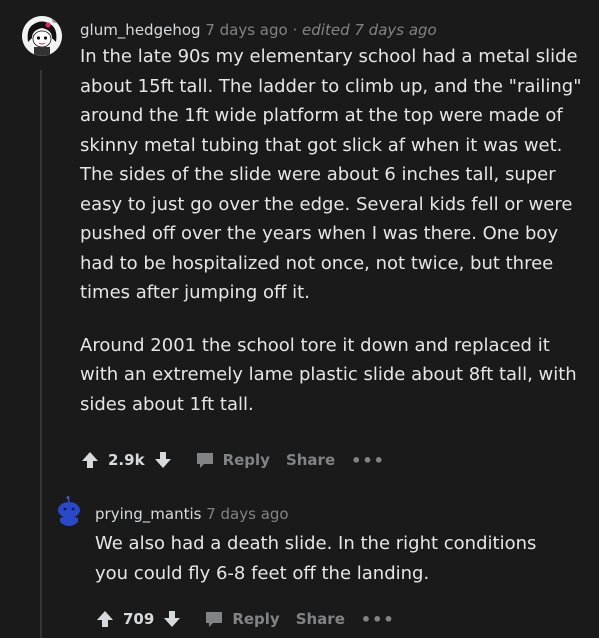  What do you see at coordinates (140, 30) in the screenshot?
I see `username-link: glum_hedgehog` at bounding box center [140, 30].